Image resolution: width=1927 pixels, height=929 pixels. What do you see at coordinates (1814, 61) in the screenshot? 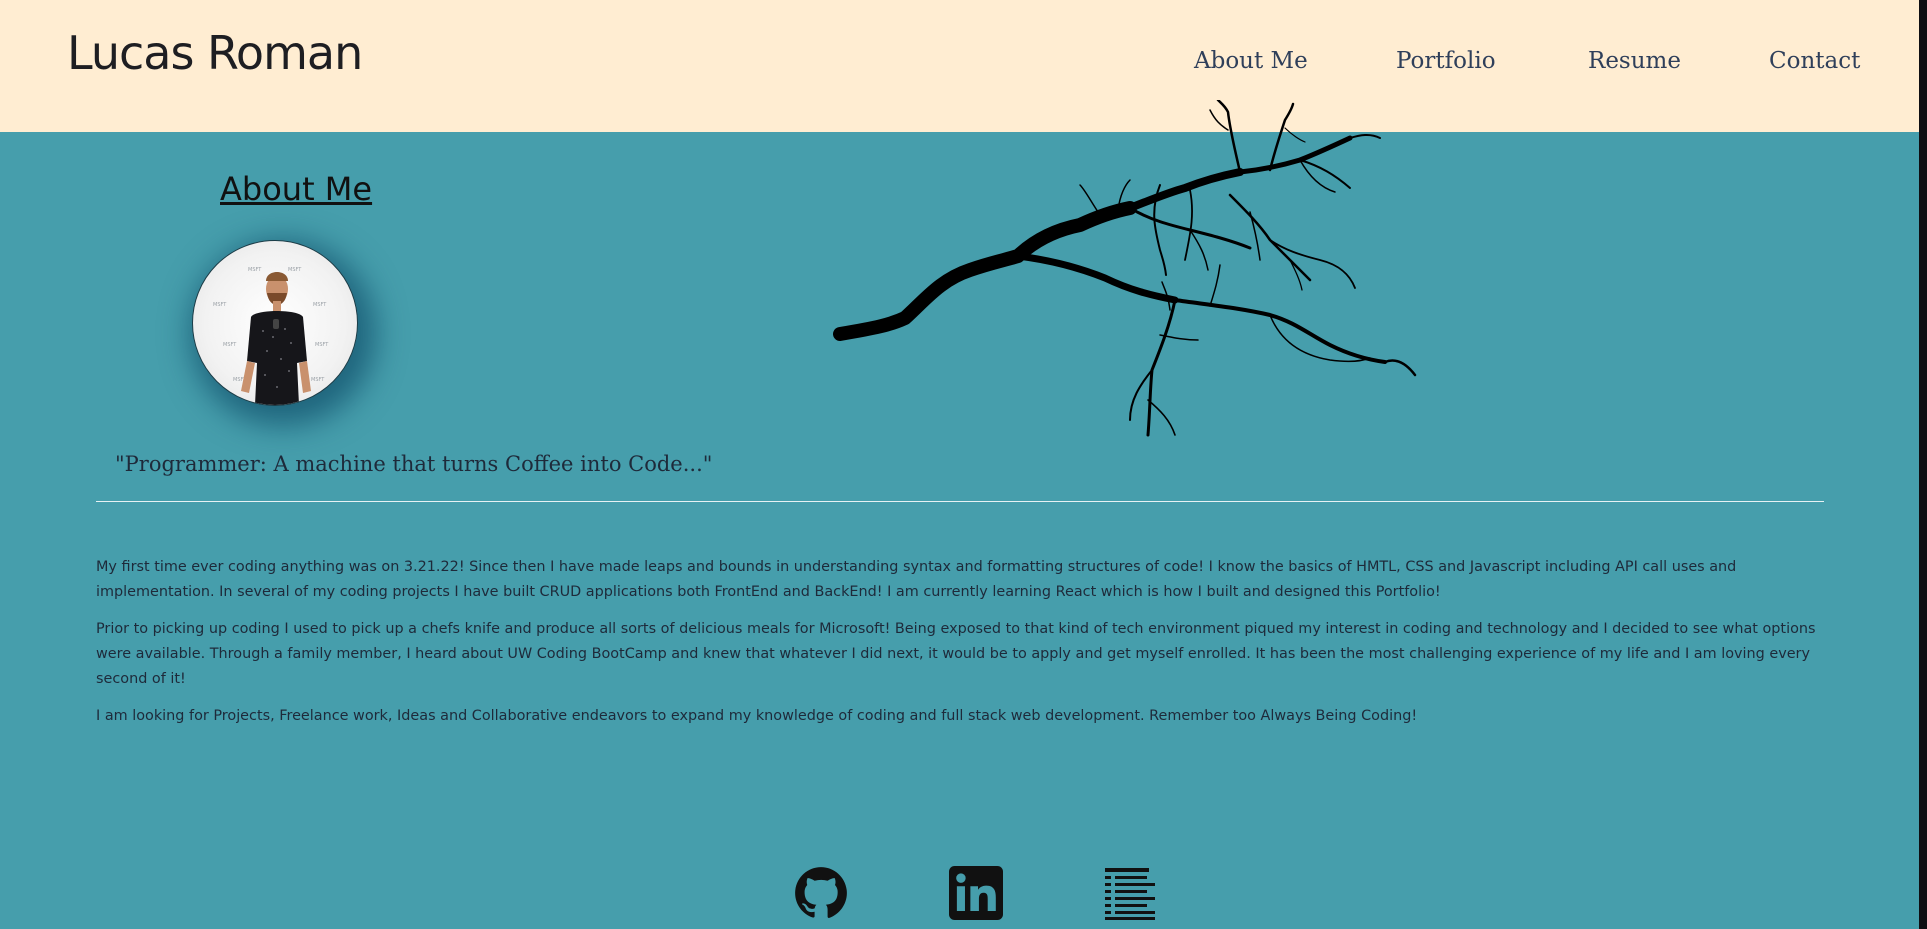
I see `nav-contact: Contact` at bounding box center [1814, 61].